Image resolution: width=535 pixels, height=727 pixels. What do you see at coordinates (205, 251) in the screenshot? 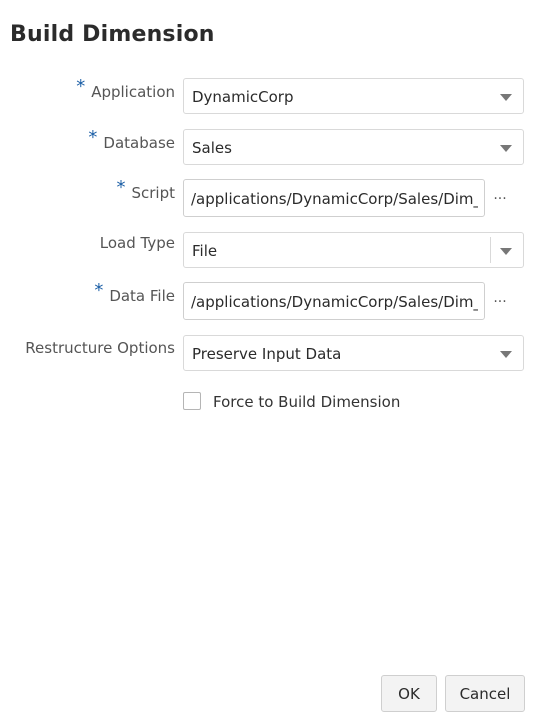
I see `load-type-value: File` at bounding box center [205, 251].